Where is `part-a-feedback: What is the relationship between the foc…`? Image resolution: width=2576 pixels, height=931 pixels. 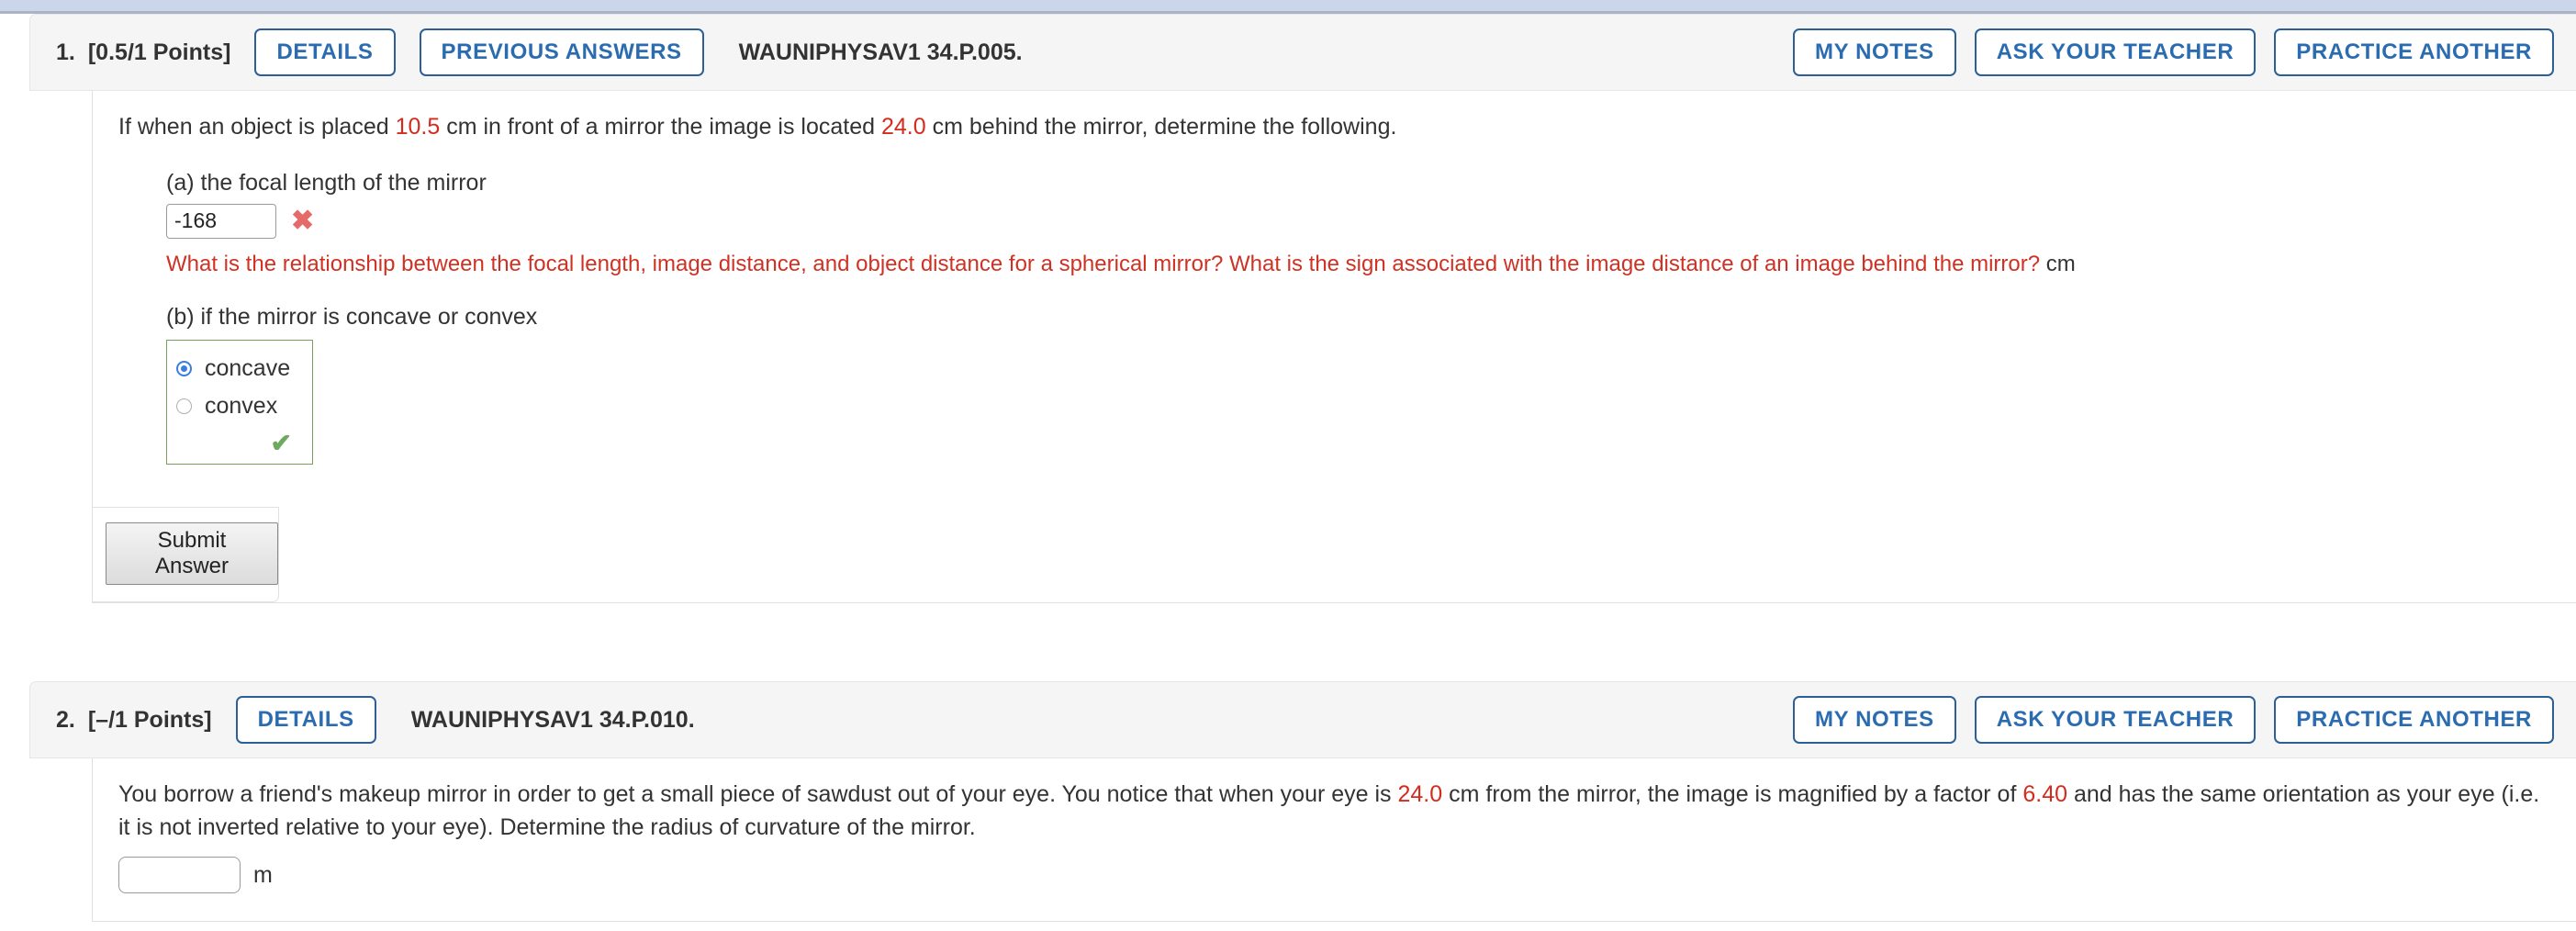 part-a-feedback: What is the relationship between the foc… is located at coordinates (1371, 264).